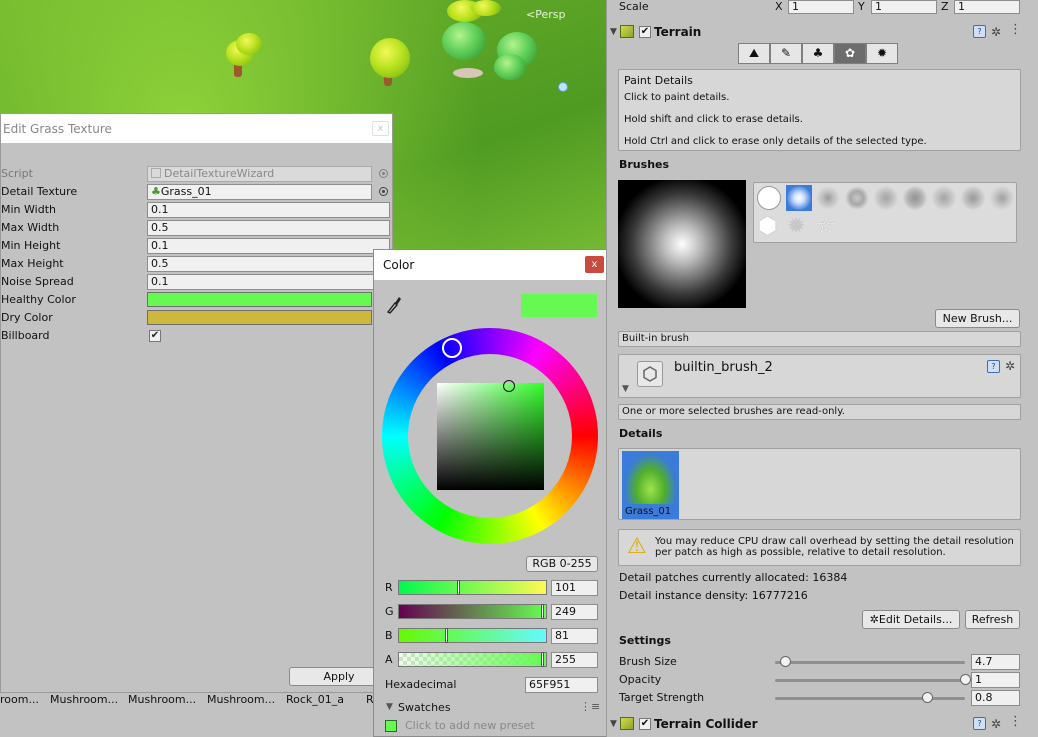 The width and height of the screenshot is (1038, 737). I want to click on red-value: 101, so click(574, 588).